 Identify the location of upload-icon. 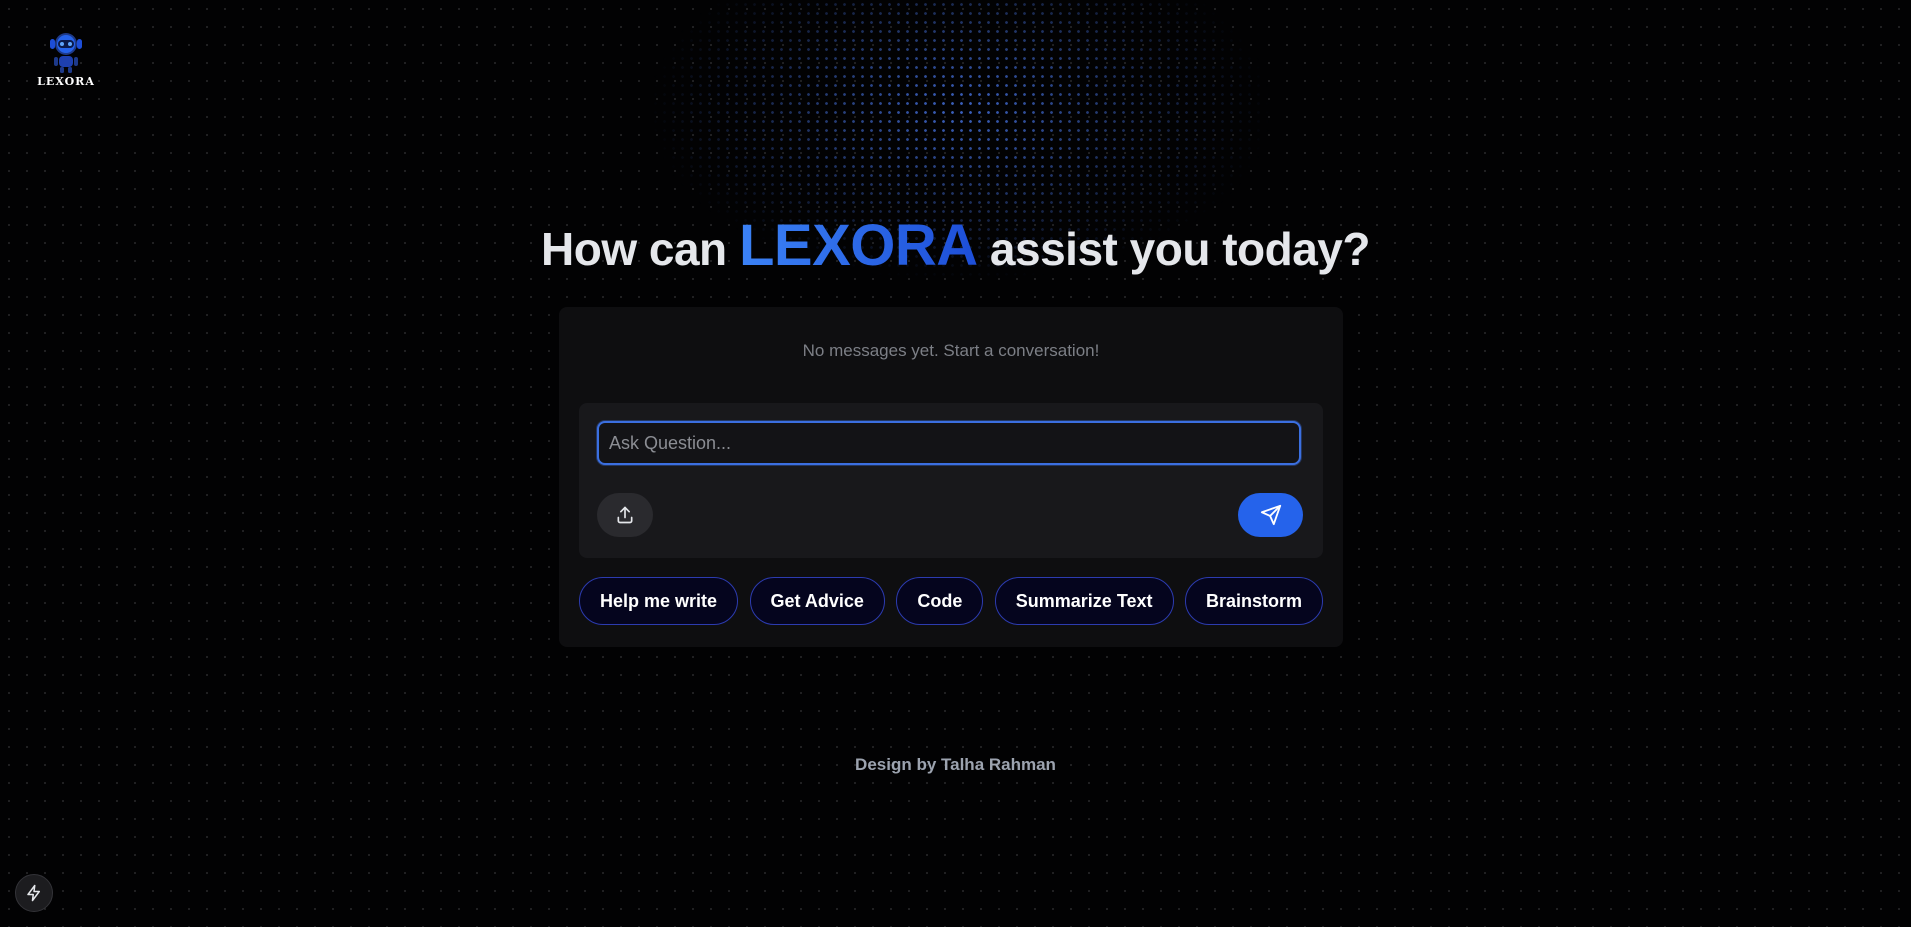
(625, 515).